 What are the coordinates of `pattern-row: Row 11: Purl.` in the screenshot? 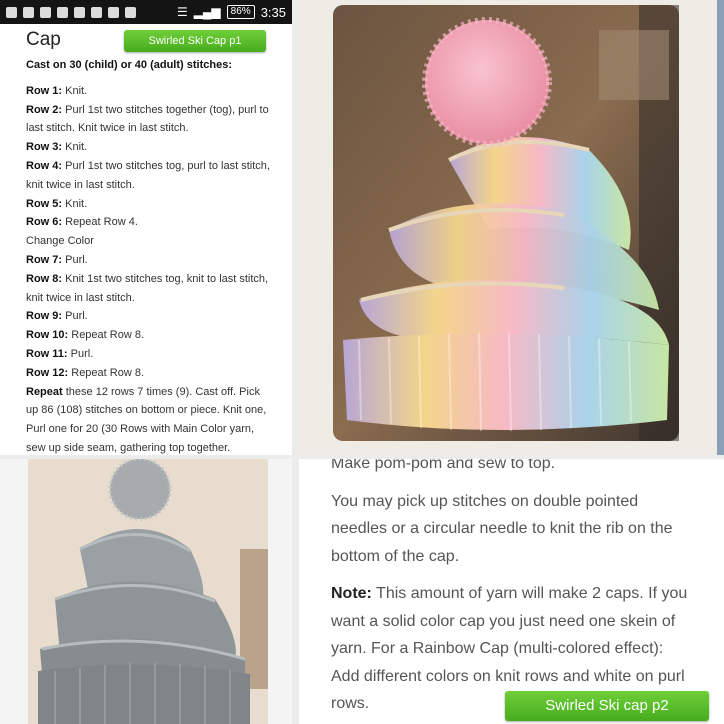 It's located at (60, 353).